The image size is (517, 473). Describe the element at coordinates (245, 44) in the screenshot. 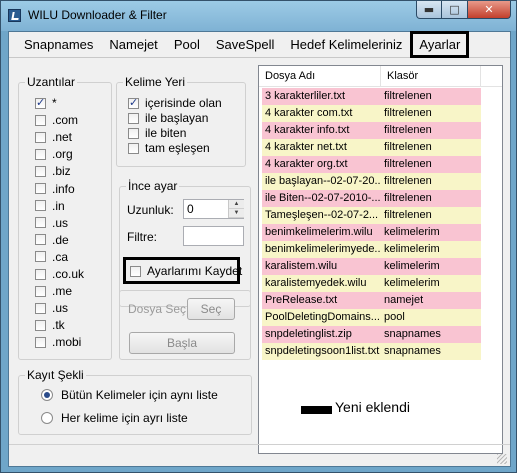

I see `menu-savespell: SaveSpell` at that location.